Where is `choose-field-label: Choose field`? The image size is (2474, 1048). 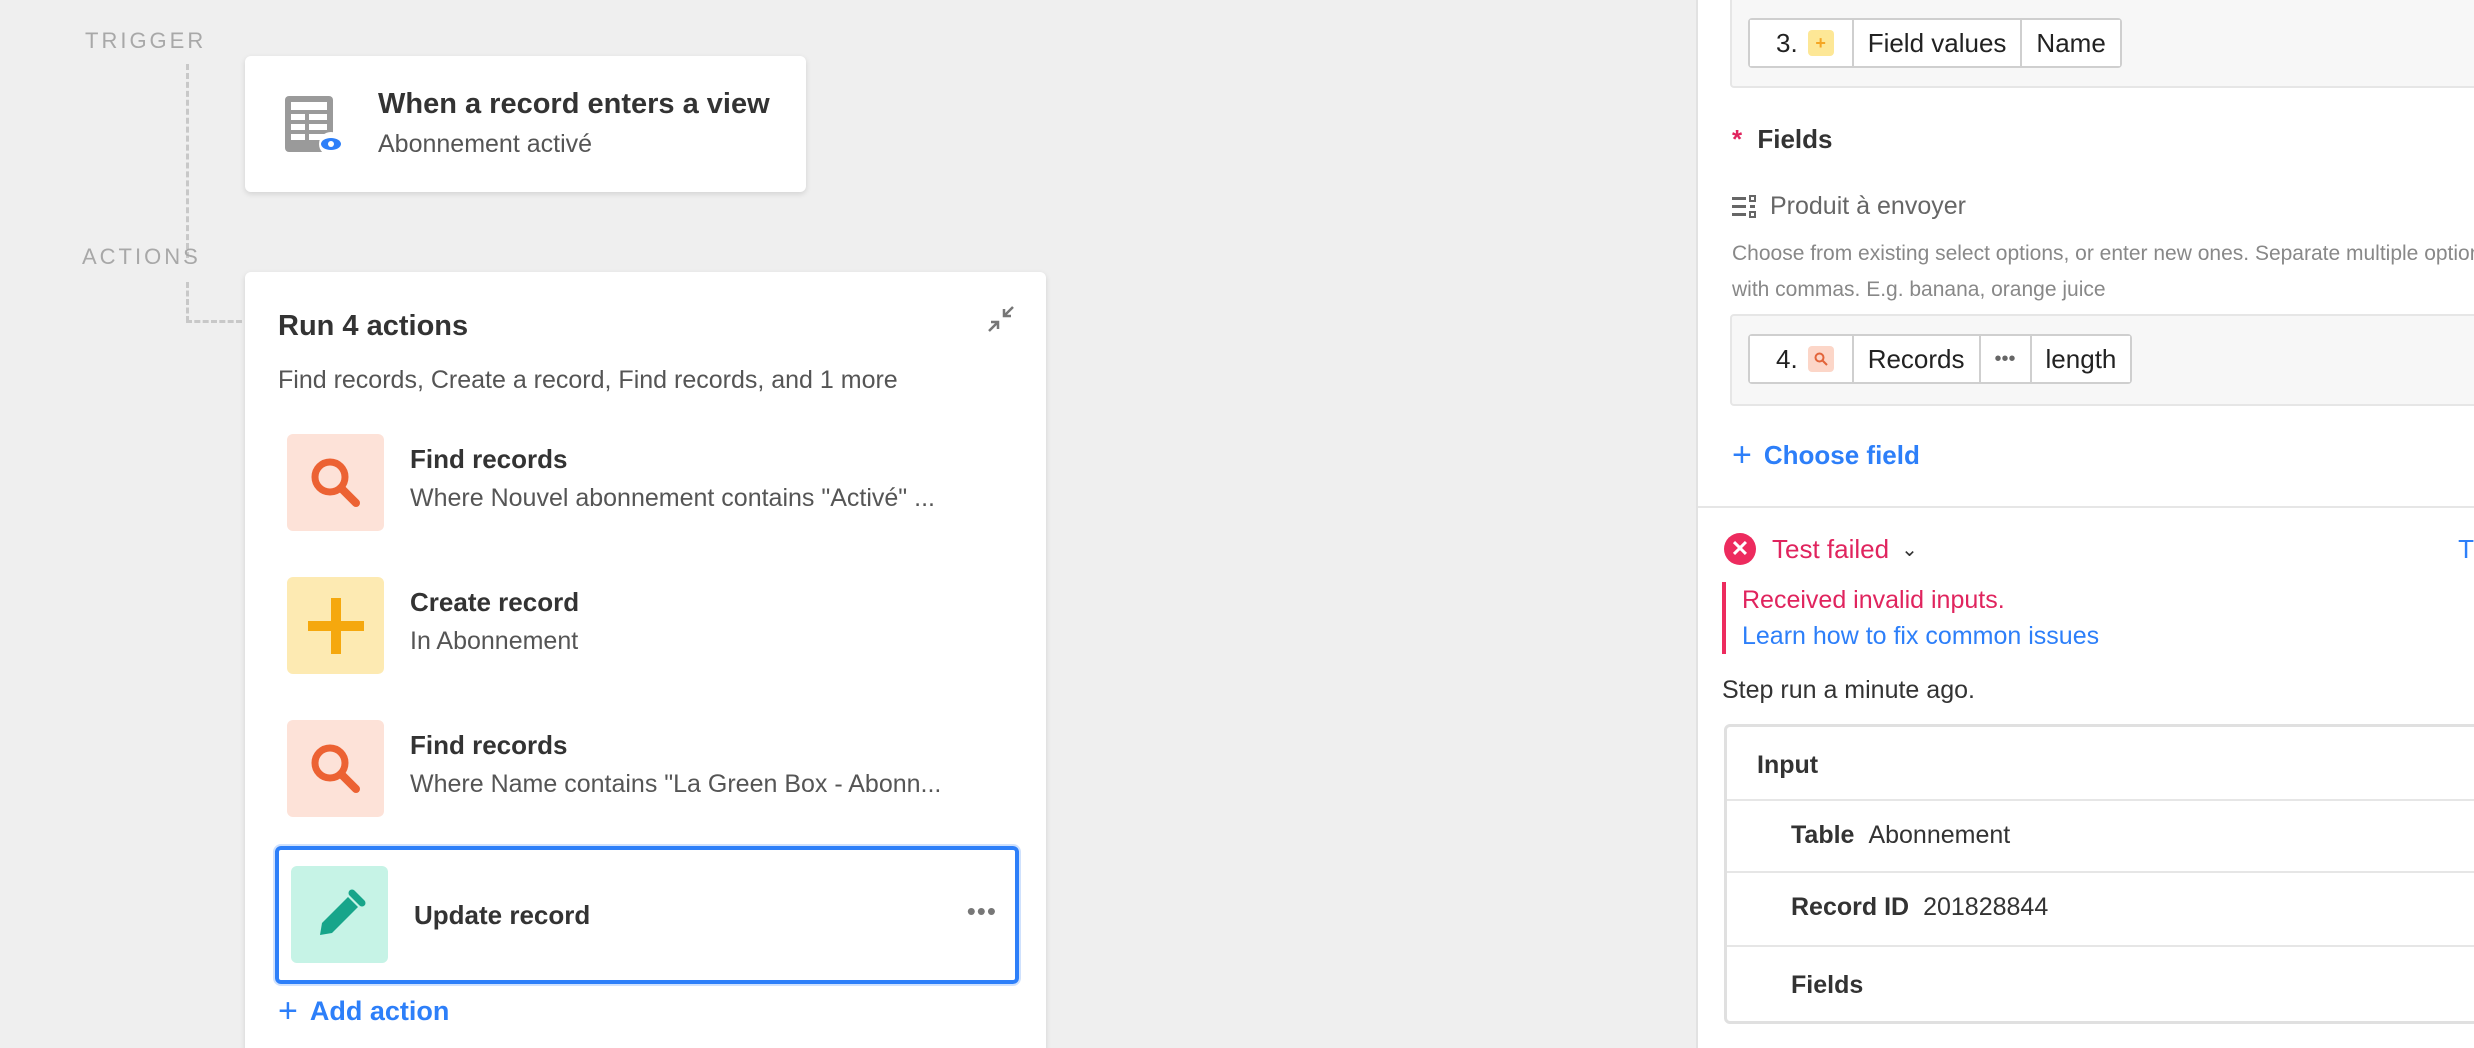 choose-field-label: Choose field is located at coordinates (1841, 454).